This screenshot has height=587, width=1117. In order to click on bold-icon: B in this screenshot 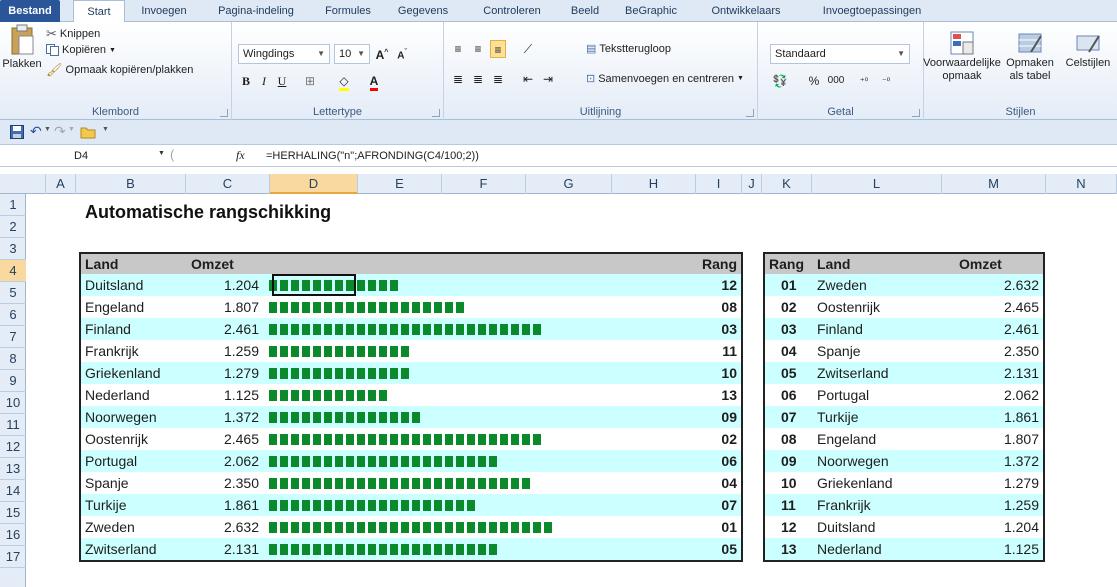, I will do `click(246, 81)`.